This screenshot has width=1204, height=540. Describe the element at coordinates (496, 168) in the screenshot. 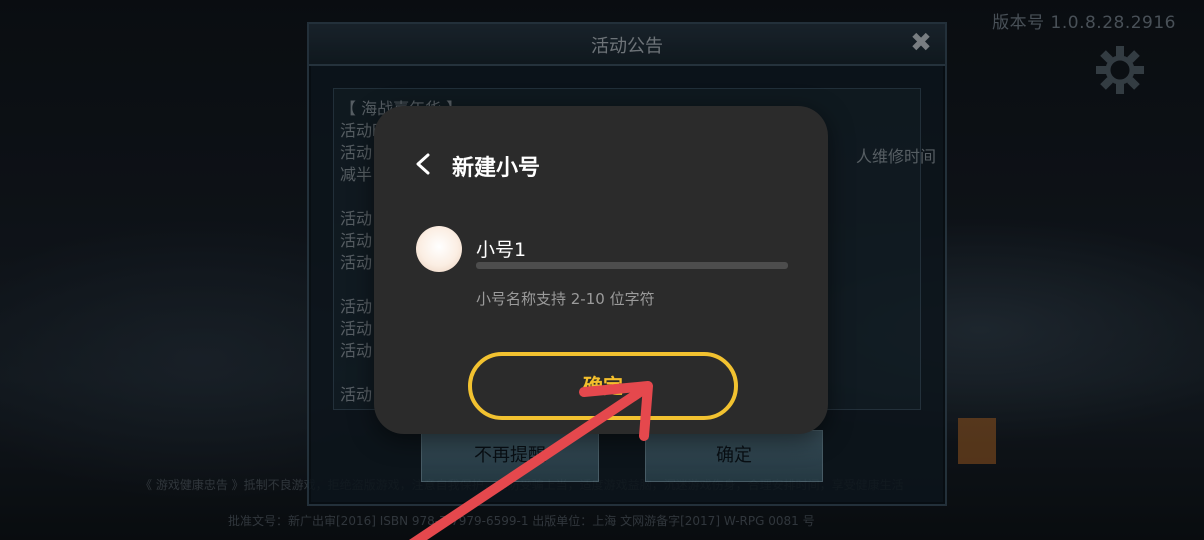

I see `dialog-title: 新建小号` at that location.